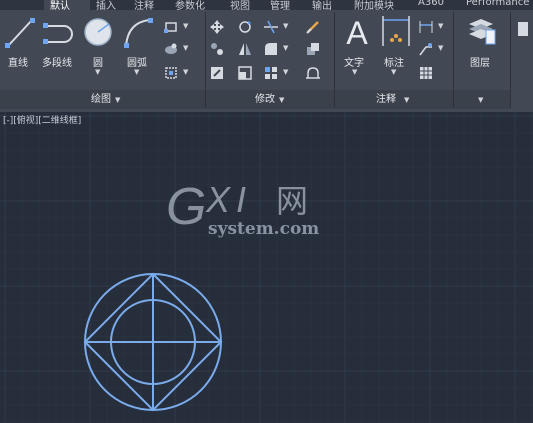  I want to click on text-tool-label: 文字, so click(354, 61).